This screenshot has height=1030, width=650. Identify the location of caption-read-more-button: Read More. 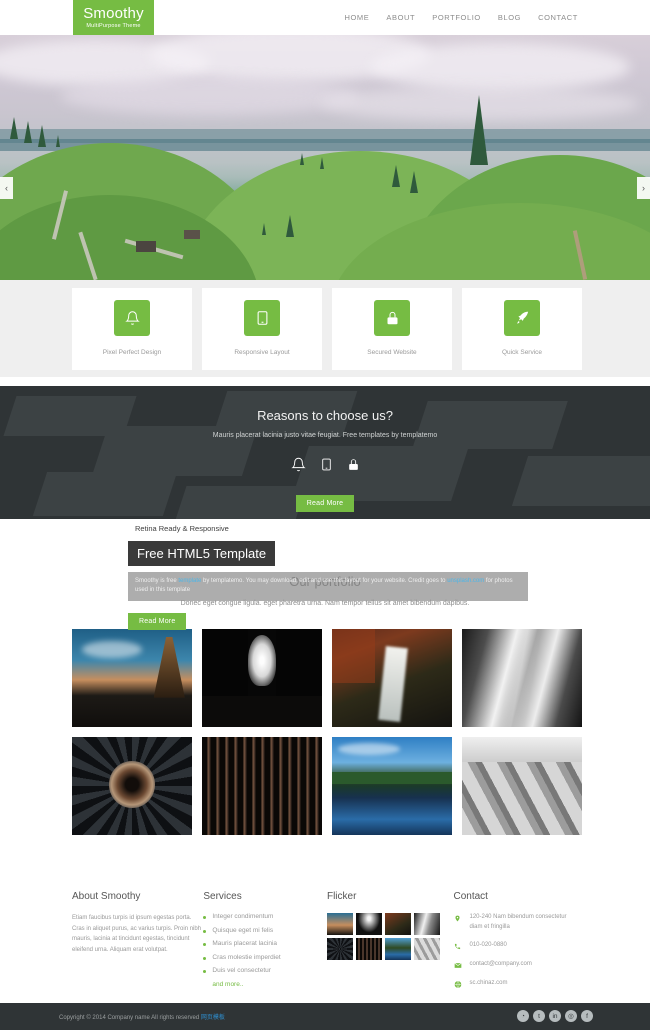
(157, 621).